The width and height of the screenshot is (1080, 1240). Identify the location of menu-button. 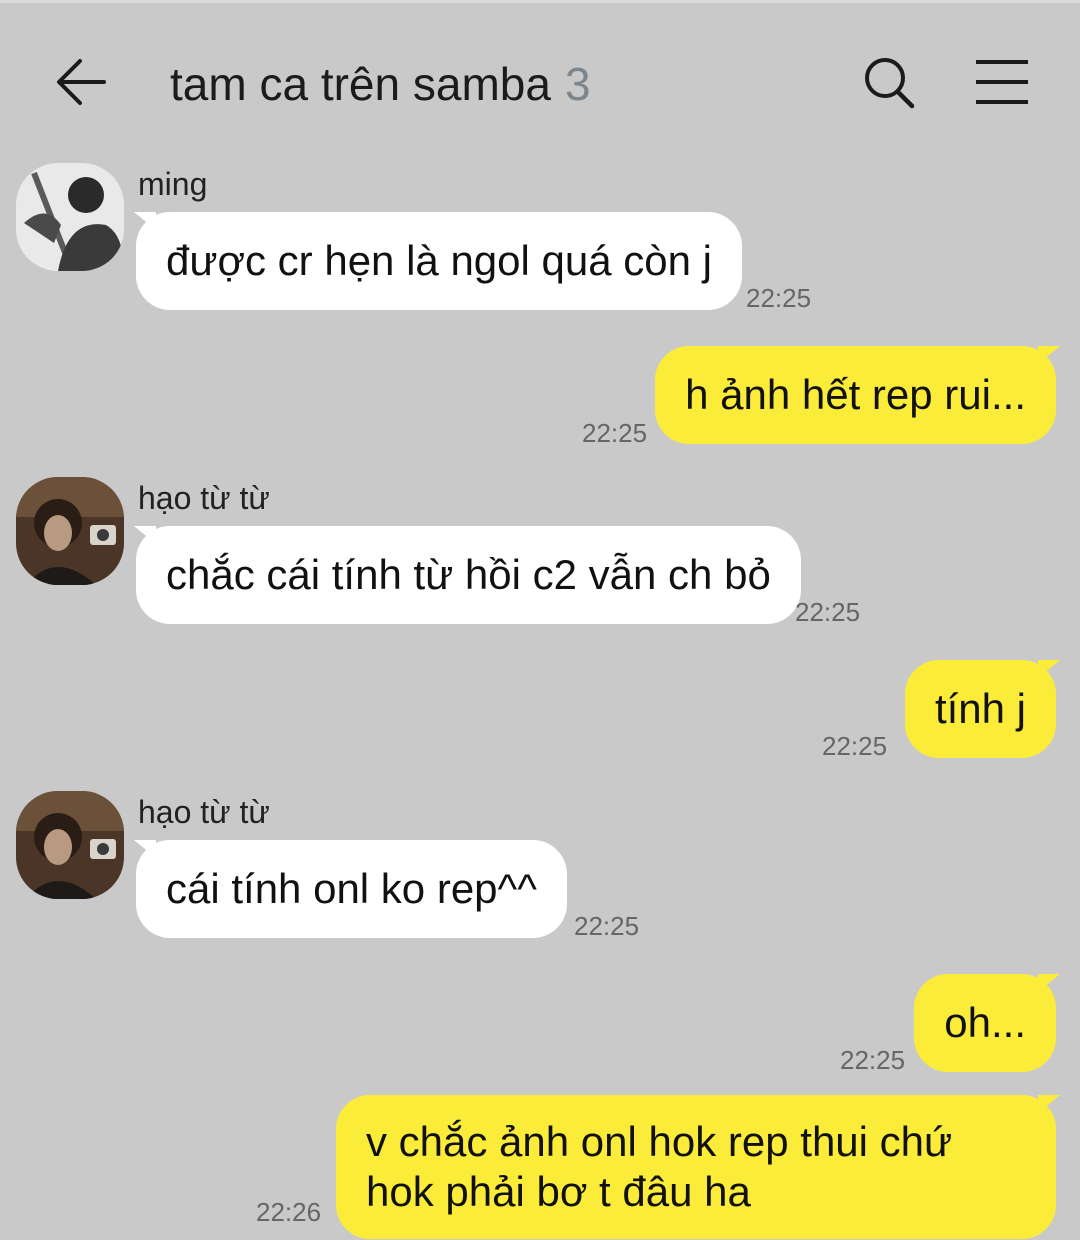
(1002, 82).